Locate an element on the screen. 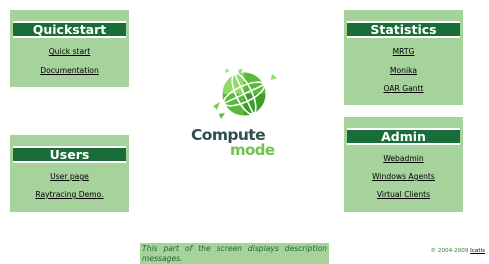  monika-link: Monika is located at coordinates (403, 70).